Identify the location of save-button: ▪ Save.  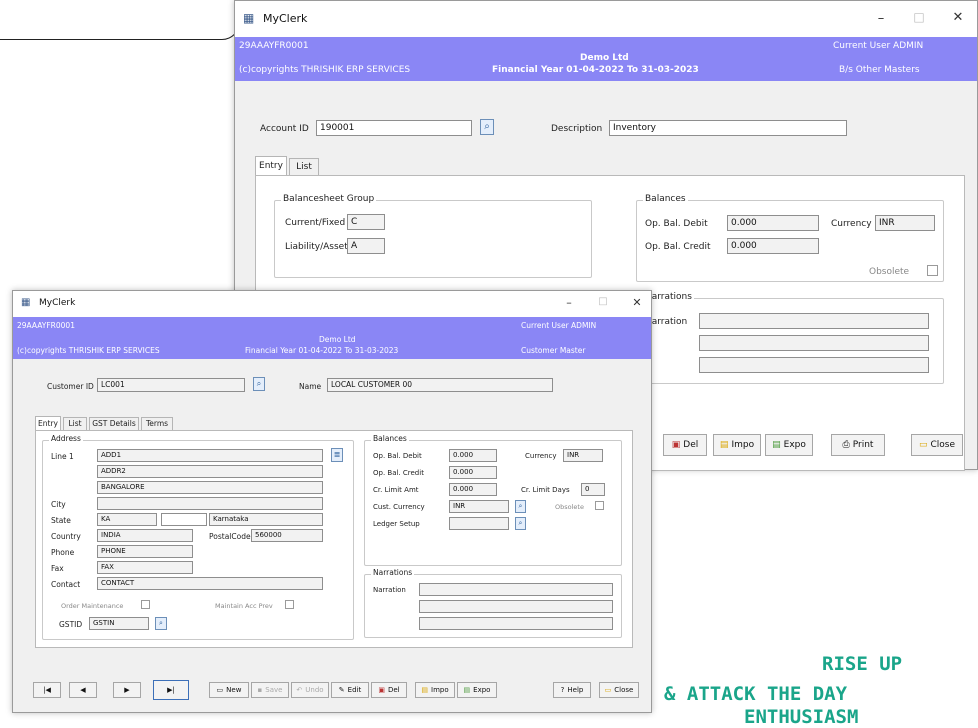
(270, 690).